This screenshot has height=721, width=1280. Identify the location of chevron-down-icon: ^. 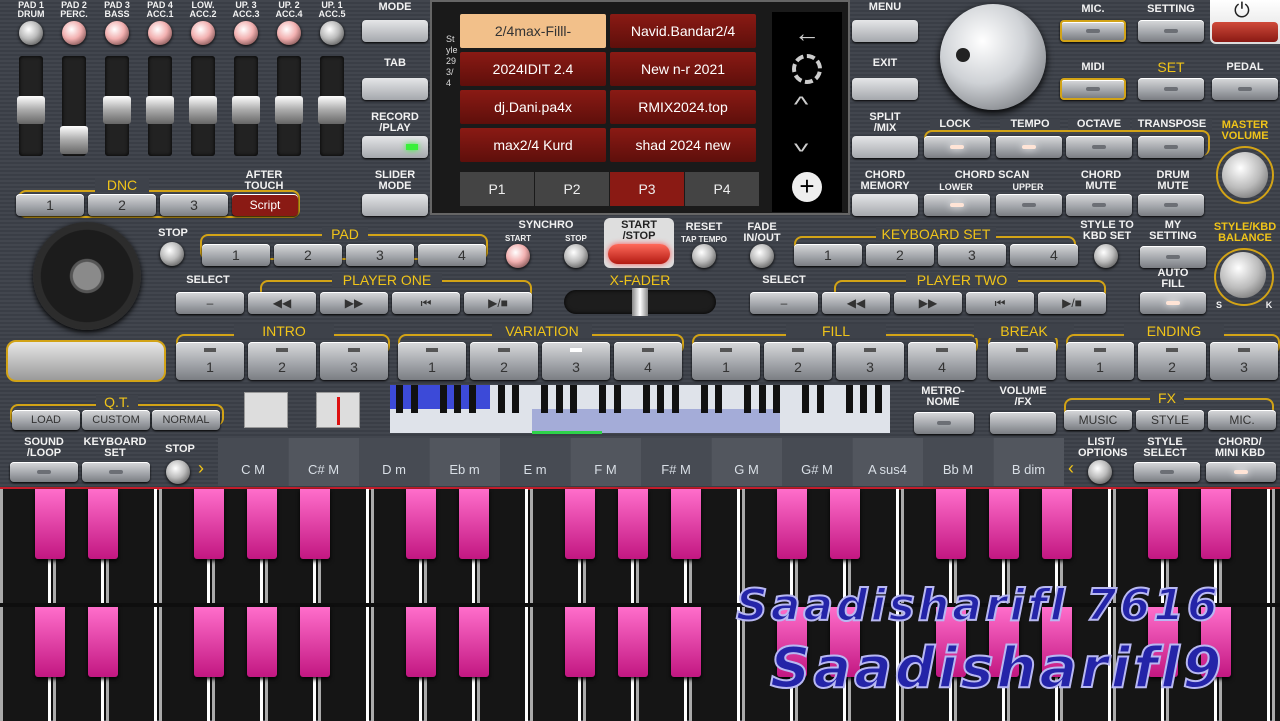
(801, 143).